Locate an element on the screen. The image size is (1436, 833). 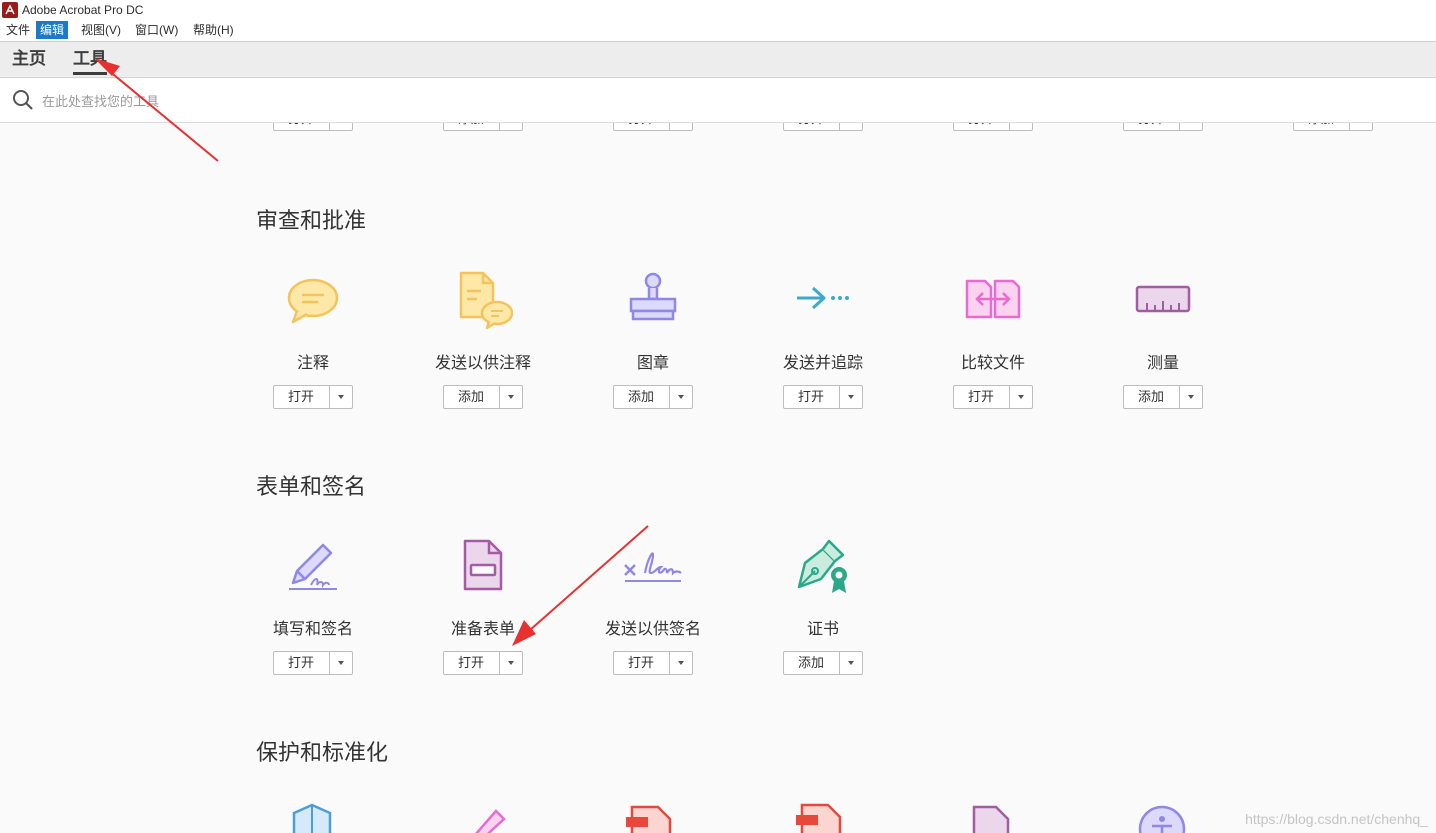
section-title-protect: 保护和标准化 is located at coordinates (322, 753).